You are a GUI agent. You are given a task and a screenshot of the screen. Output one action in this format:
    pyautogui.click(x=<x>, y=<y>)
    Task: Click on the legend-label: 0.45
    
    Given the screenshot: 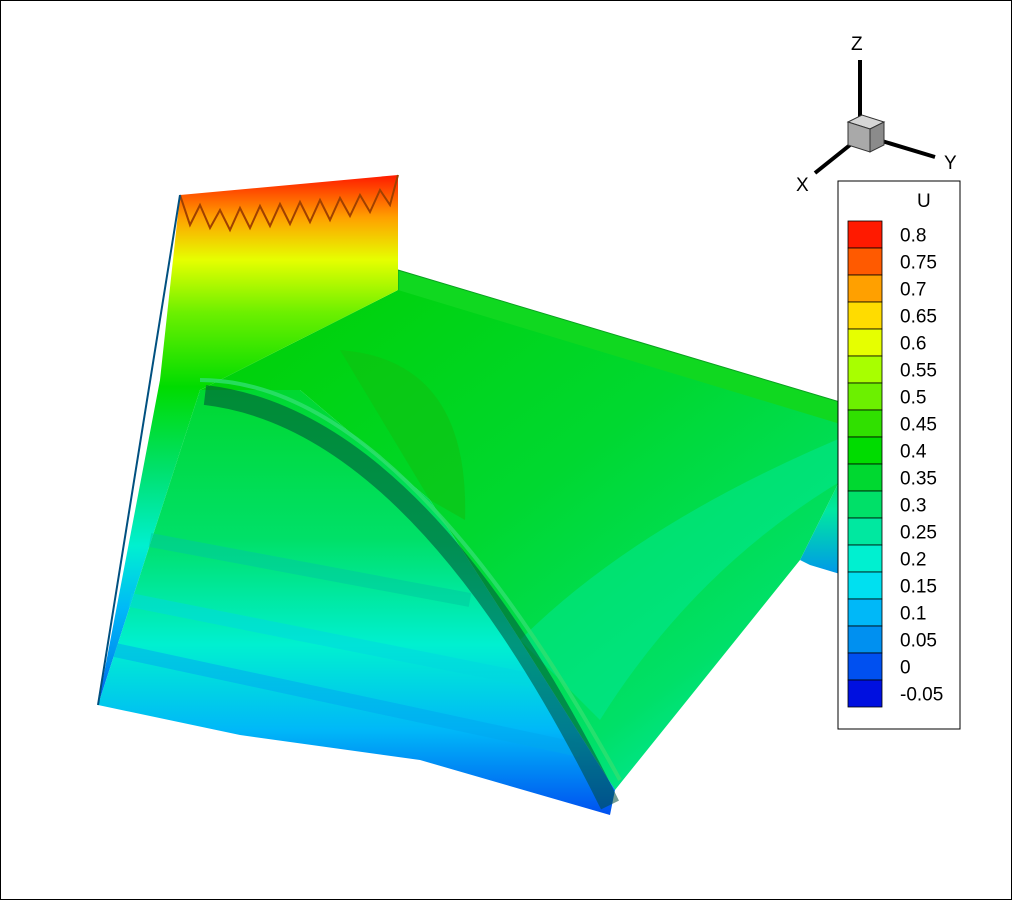 What is the action you would take?
    pyautogui.click(x=918, y=425)
    